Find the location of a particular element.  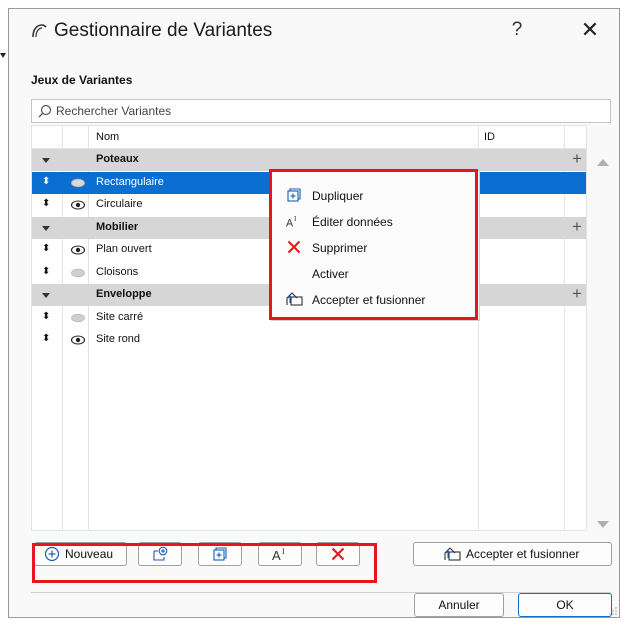

ok-button: OK is located at coordinates (565, 605).